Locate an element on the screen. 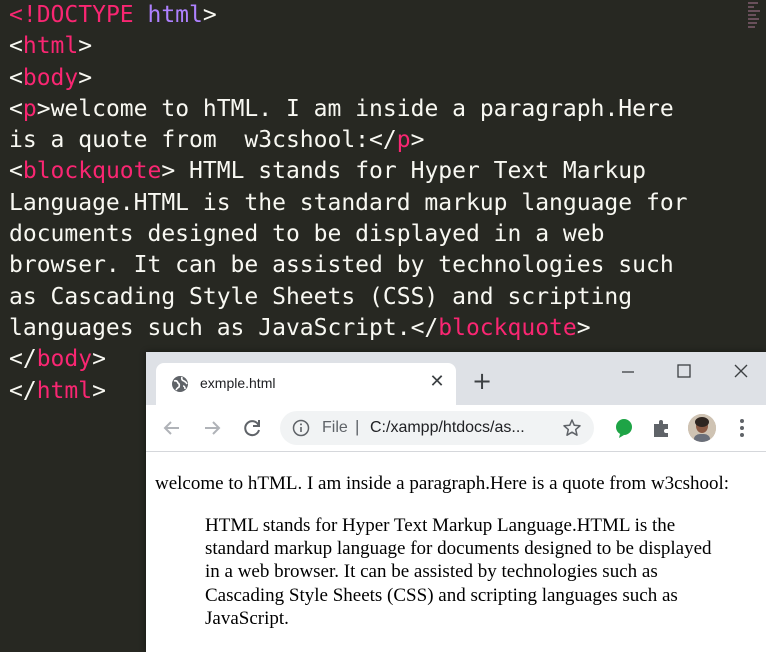  star-icon is located at coordinates (572, 428).